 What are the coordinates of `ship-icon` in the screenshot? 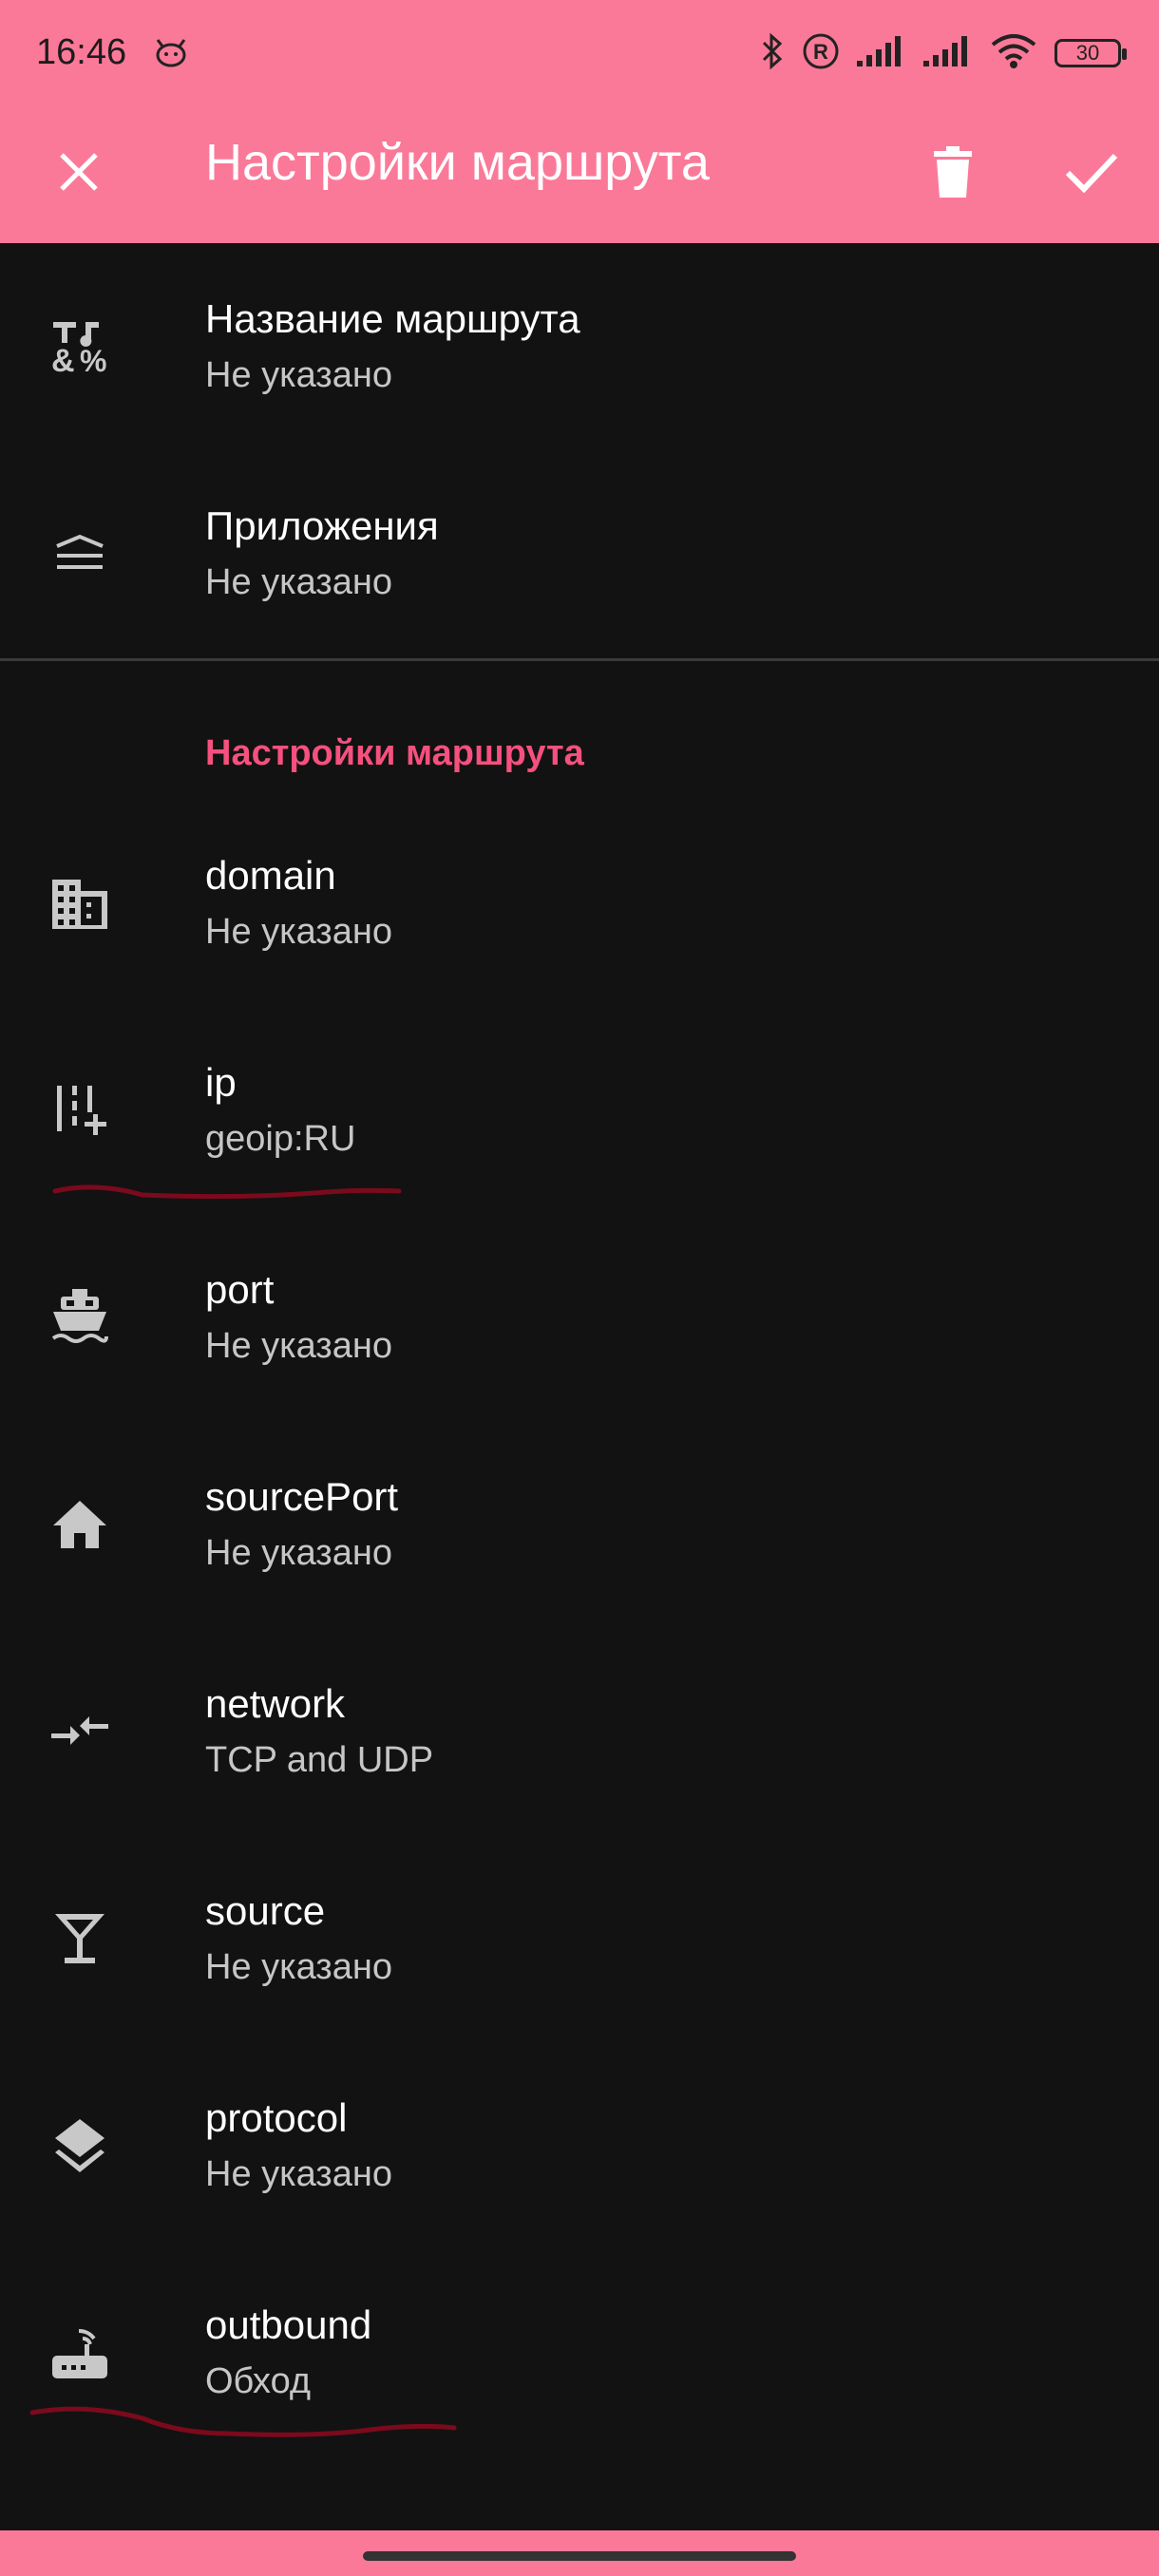 It's located at (80, 1317).